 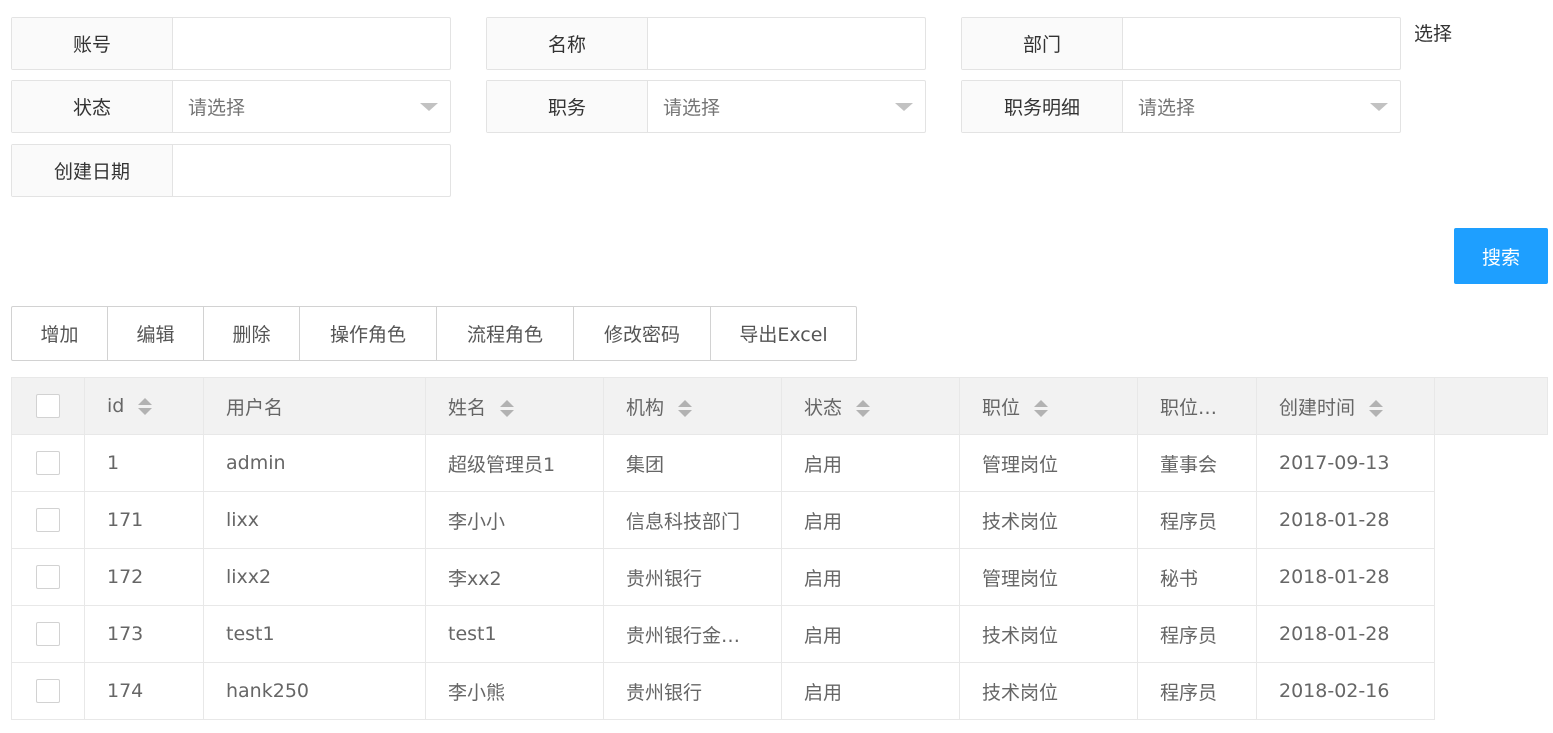 I want to click on column-header-label: 状态, so click(x=823, y=407).